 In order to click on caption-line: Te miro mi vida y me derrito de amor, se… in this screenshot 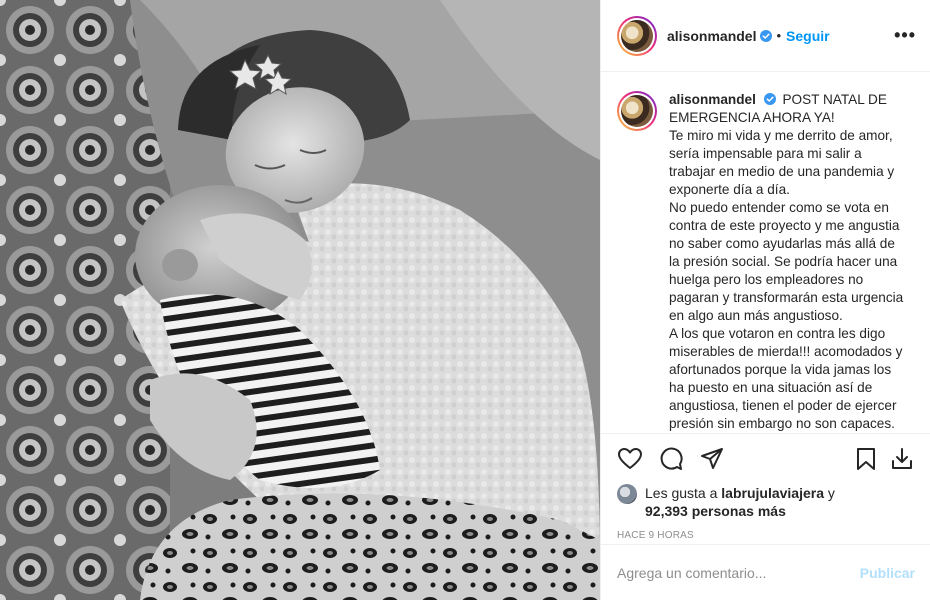, I will do `click(782, 162)`.